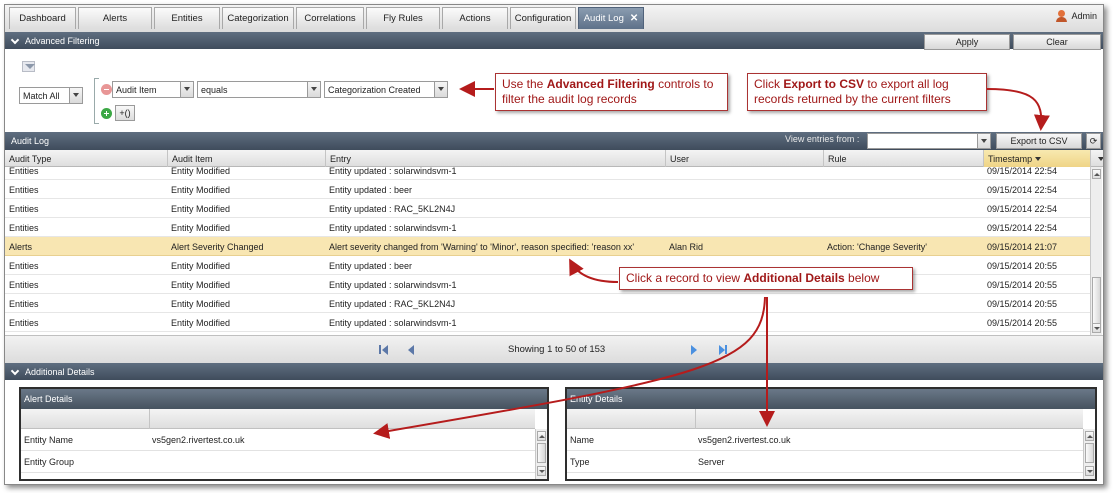 Image resolution: width=1117 pixels, height=493 pixels. Describe the element at coordinates (106, 113) in the screenshot. I see `add-condition-icon` at that location.